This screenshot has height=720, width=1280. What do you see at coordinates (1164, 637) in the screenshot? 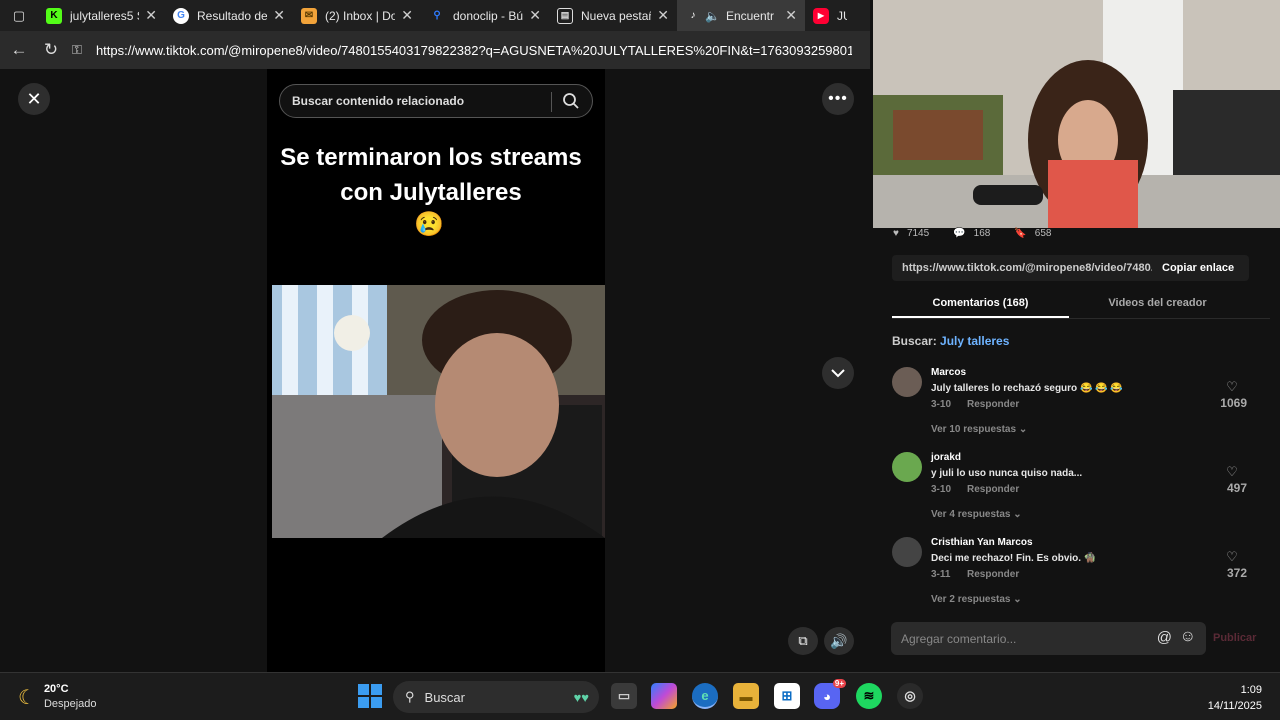
I see `mention-icon: @` at bounding box center [1164, 637].